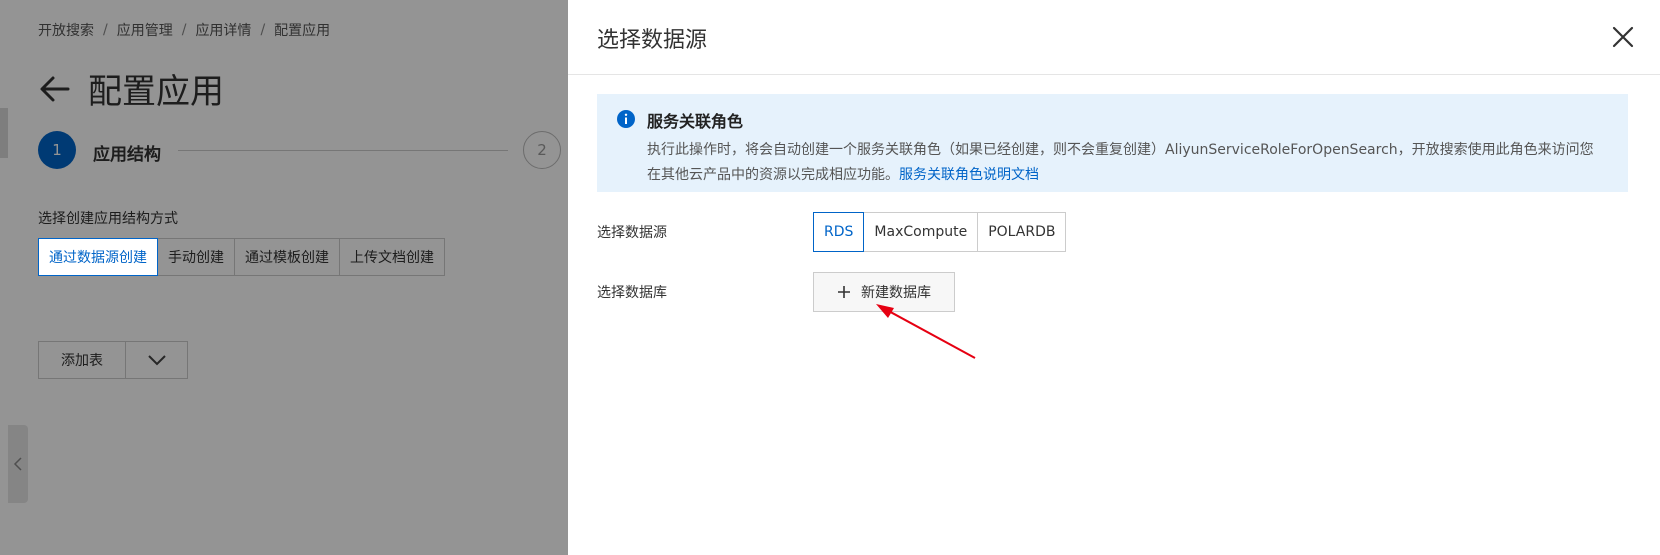 The height and width of the screenshot is (555, 1660). What do you see at coordinates (839, 232) in the screenshot?
I see `datasource-rds-button: RDS` at bounding box center [839, 232].